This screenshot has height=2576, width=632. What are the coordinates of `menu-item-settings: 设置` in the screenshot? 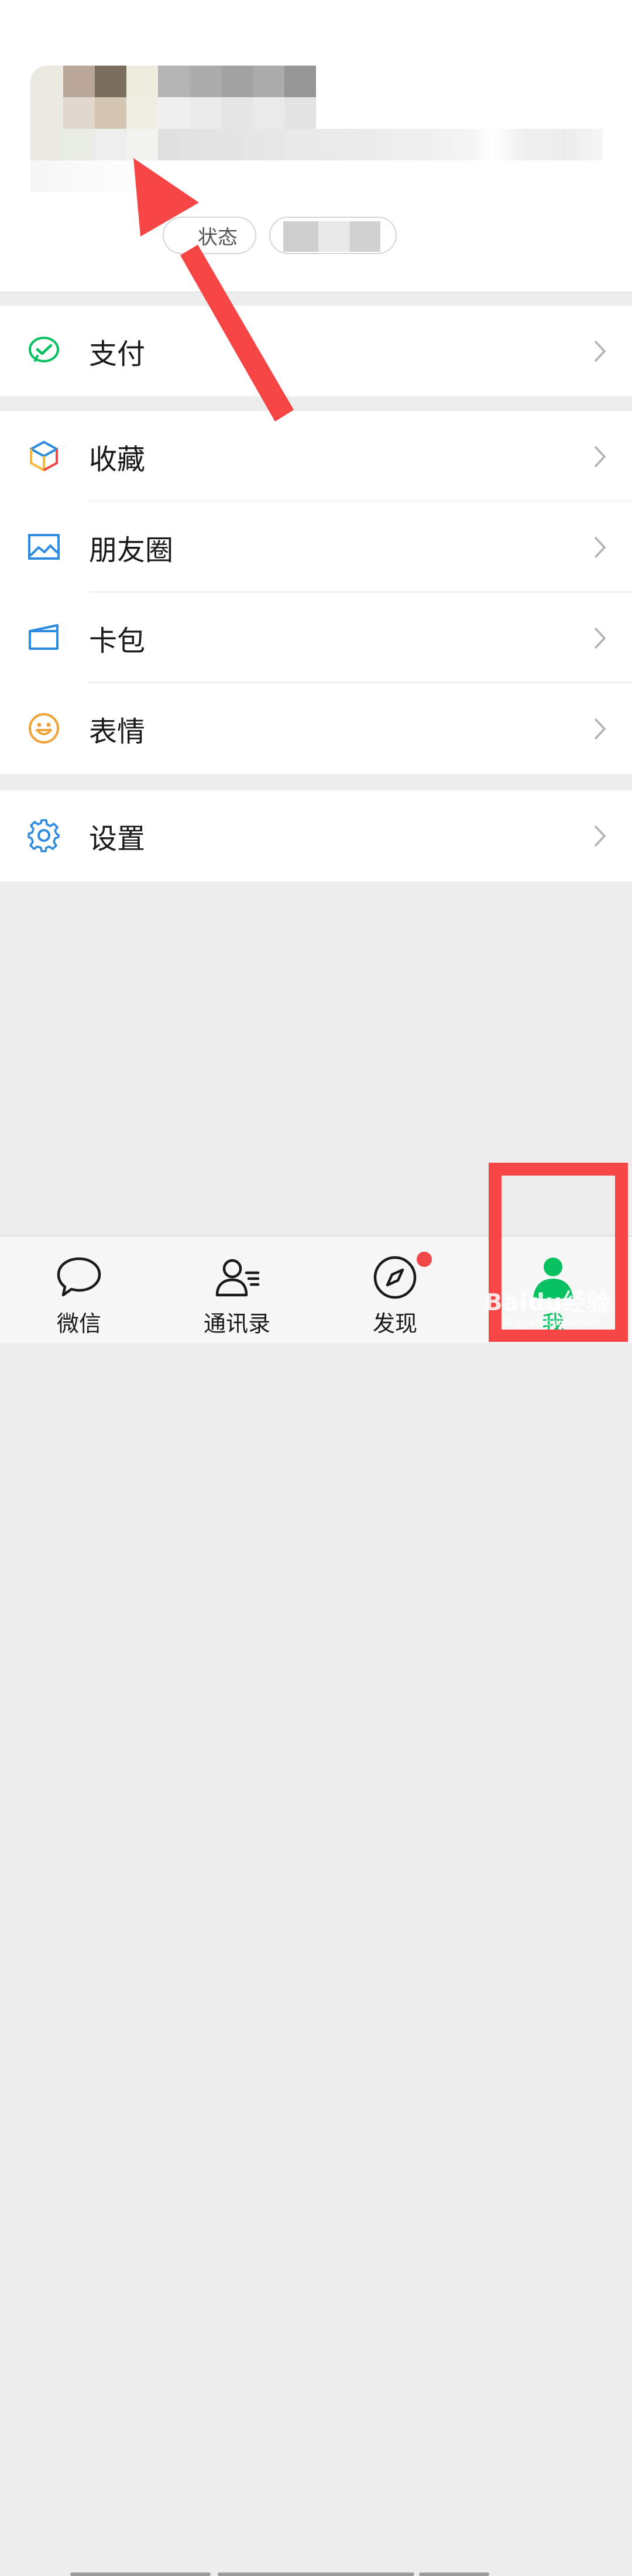 It's located at (316, 835).